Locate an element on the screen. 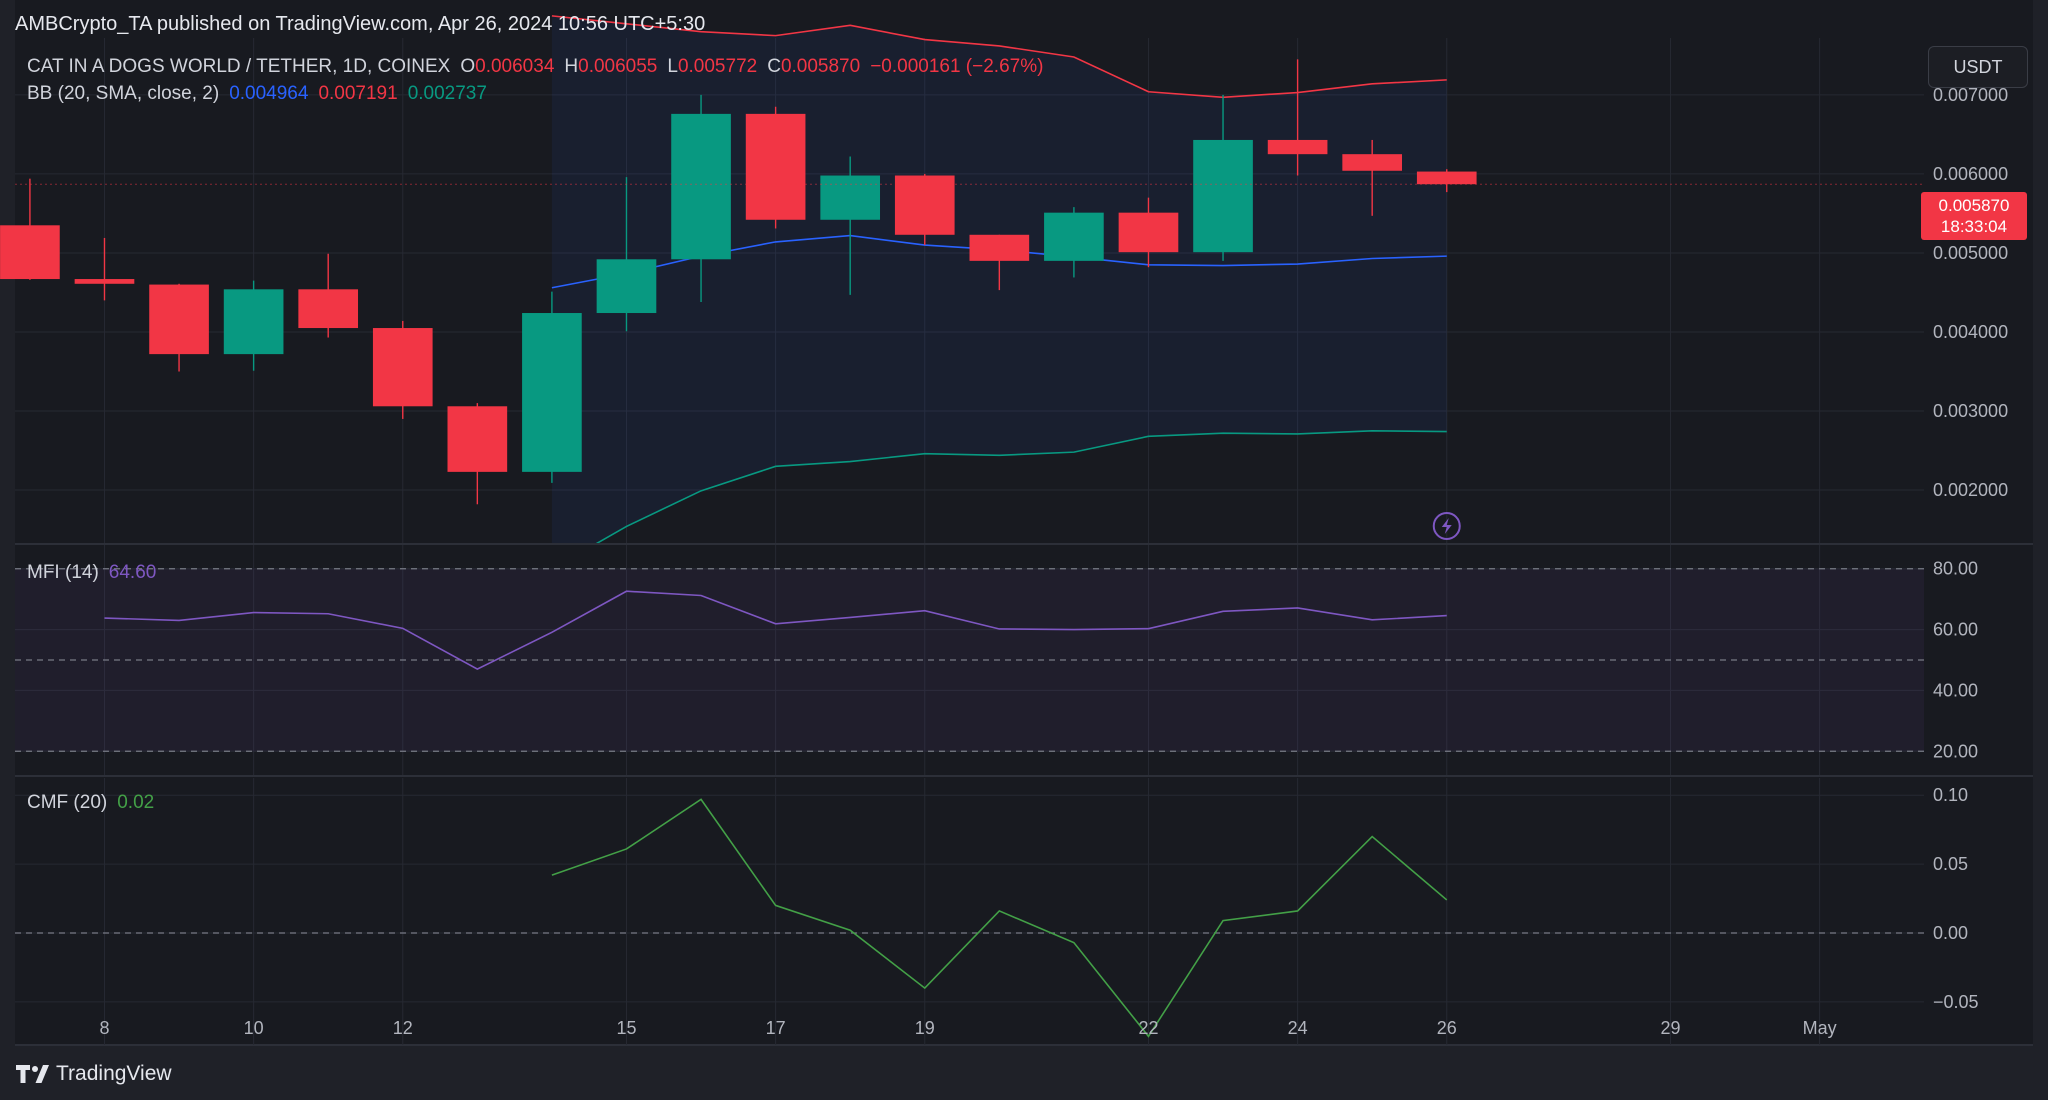 The image size is (2048, 1100). cmf-label: CMF (20) is located at coordinates (67, 802).